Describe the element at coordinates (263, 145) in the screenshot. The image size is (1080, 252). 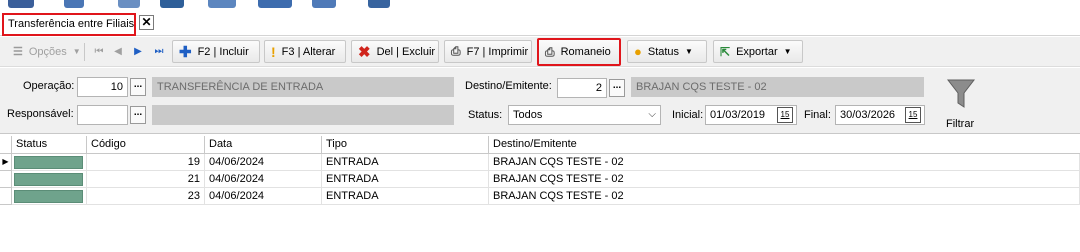
I see `column-header-data: Data` at that location.